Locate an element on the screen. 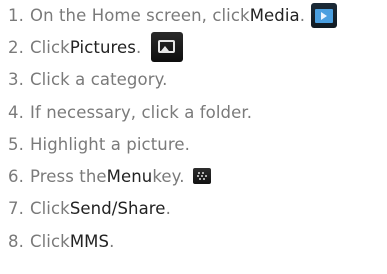 The image size is (387, 274). step-number: 3. is located at coordinates (16, 79).